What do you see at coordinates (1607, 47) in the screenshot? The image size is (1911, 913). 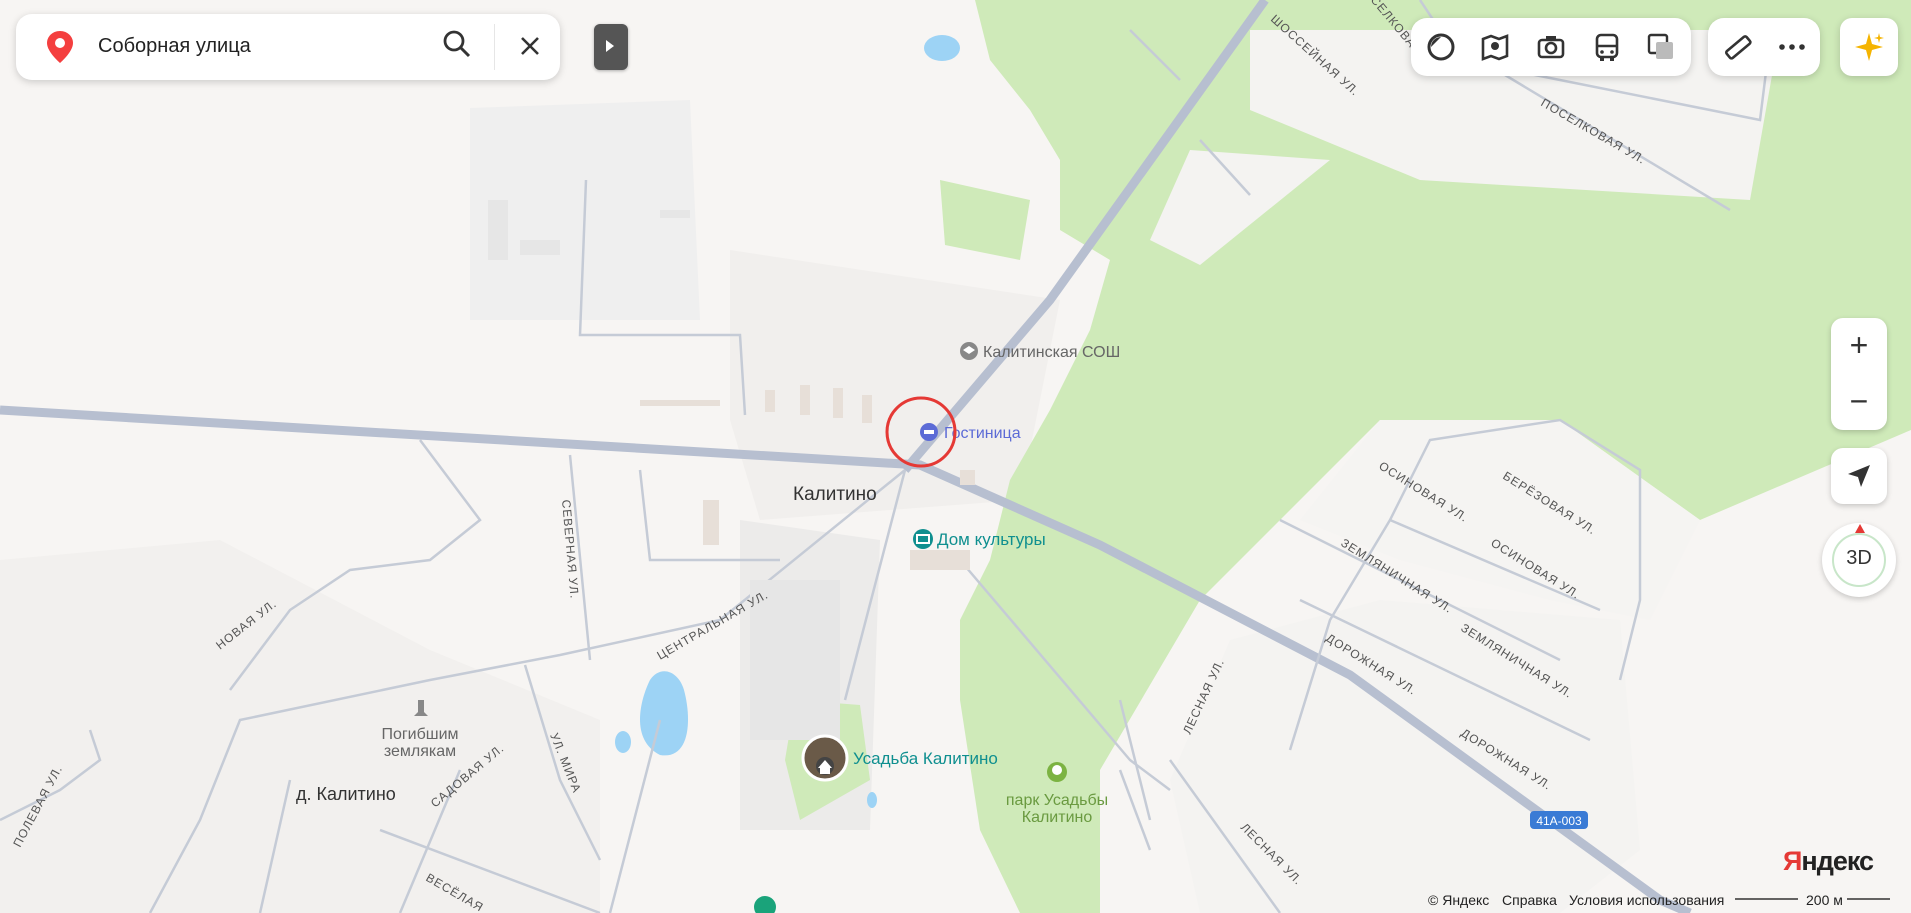 I see `transport-bus-icon` at bounding box center [1607, 47].